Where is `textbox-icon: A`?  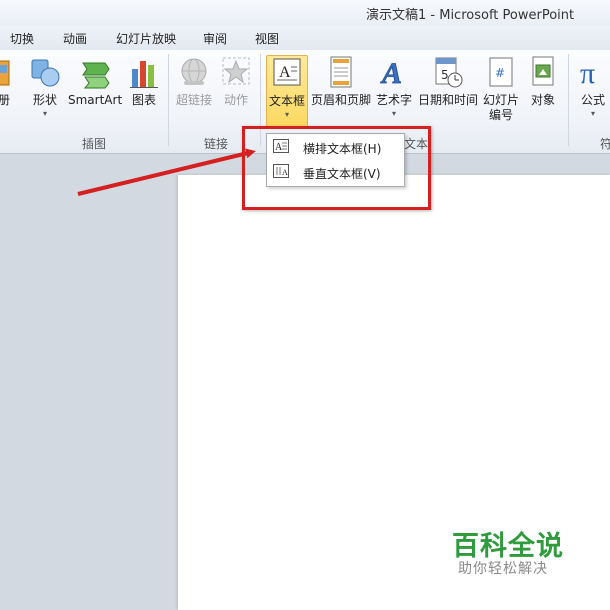
textbox-icon: A is located at coordinates (287, 73).